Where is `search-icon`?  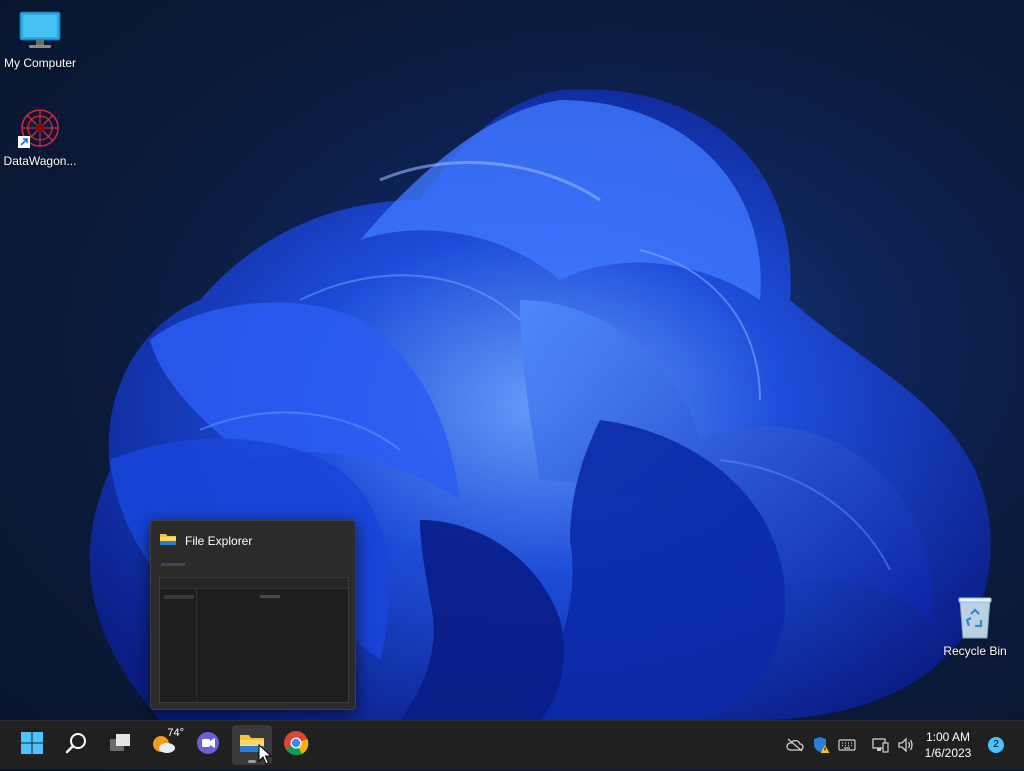 search-icon is located at coordinates (76, 745).